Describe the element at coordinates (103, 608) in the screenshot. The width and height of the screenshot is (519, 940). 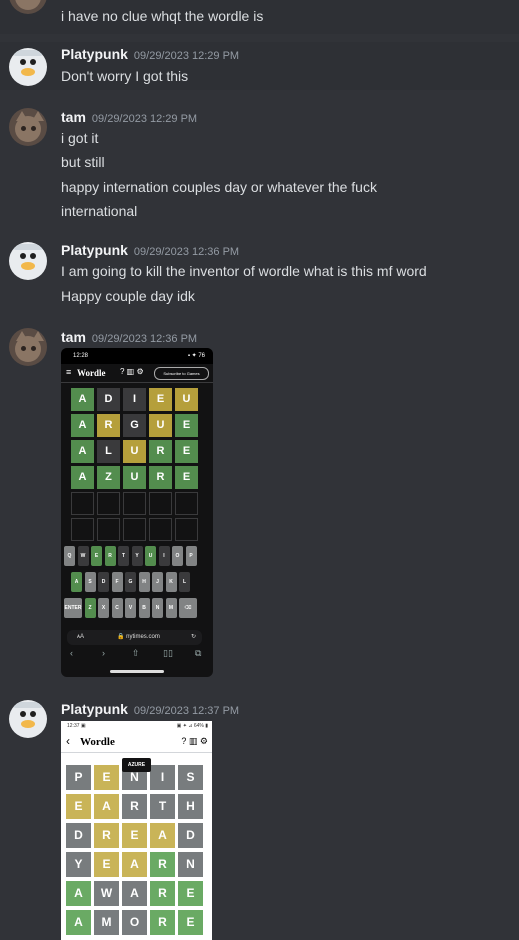
I see `keyboard-key: X` at that location.